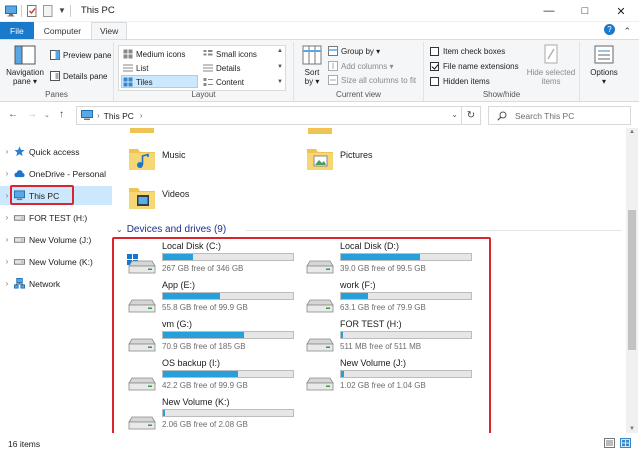 The image size is (639, 454). I want to click on status-bar: 16 items, so click(319, 443).